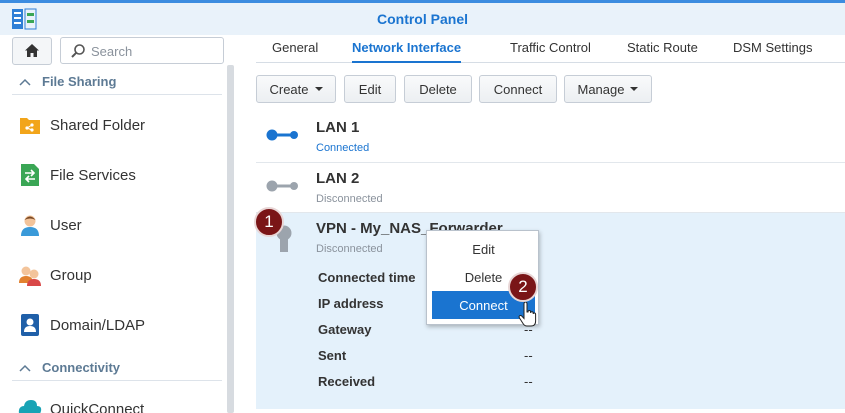 This screenshot has height=413, width=845. I want to click on tab-dsm-settings: DSM Settings, so click(772, 51).